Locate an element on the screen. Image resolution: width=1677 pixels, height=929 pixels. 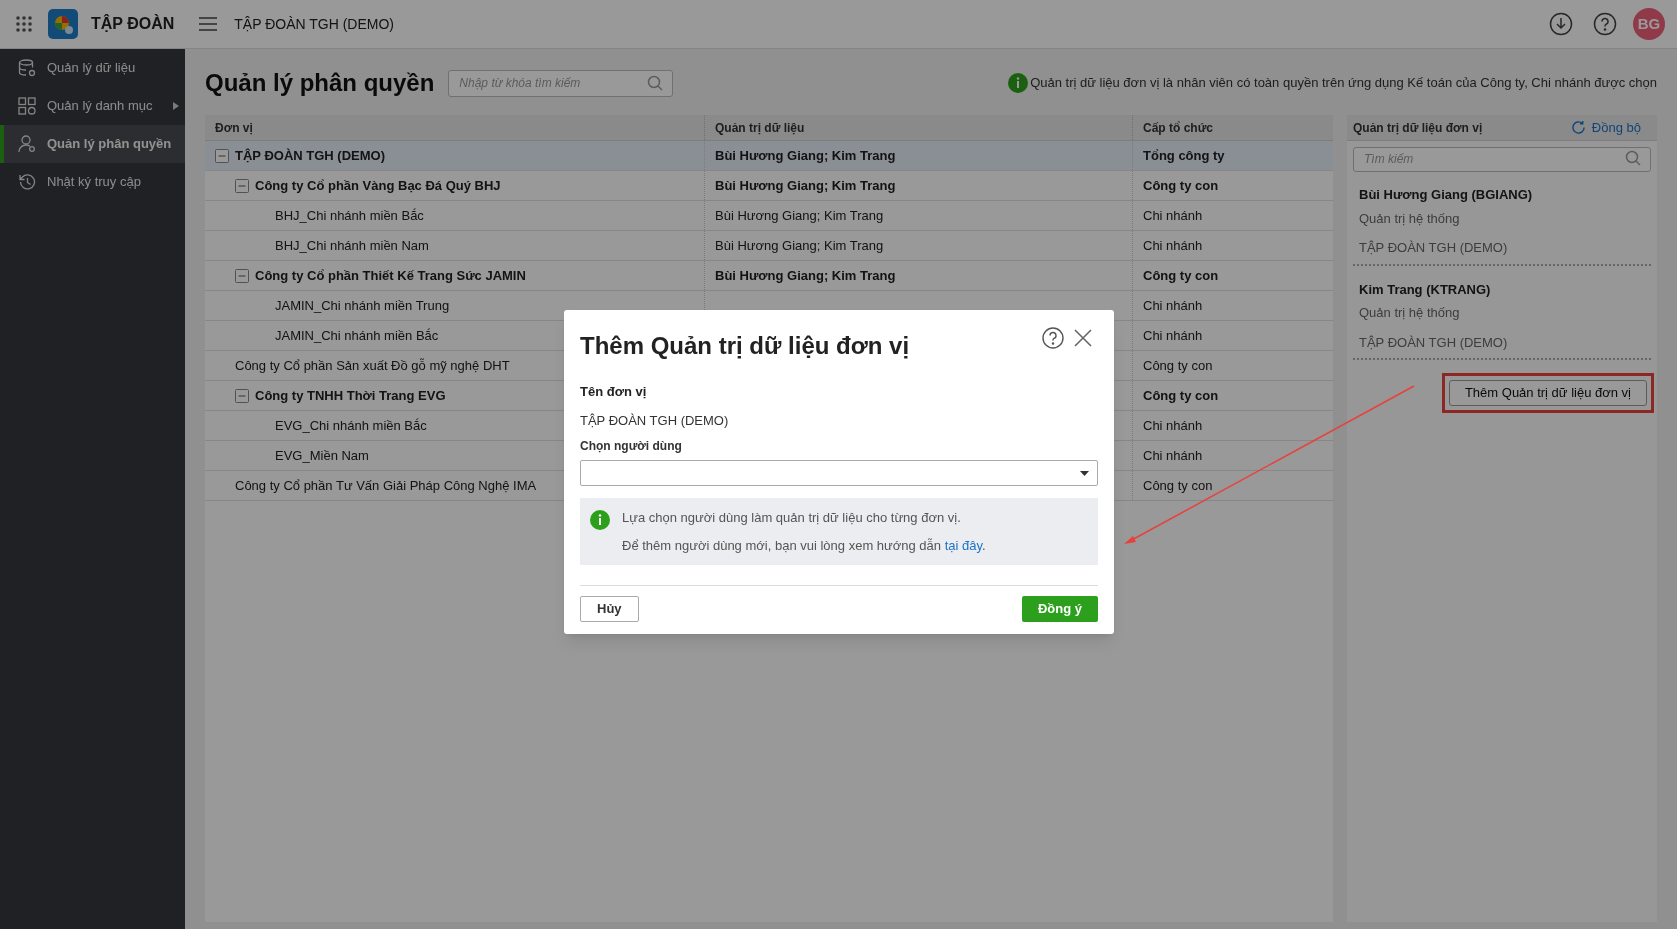
table-cell-text: JAMIN_Chi nhánh miền Bắc is located at coordinates (357, 335).